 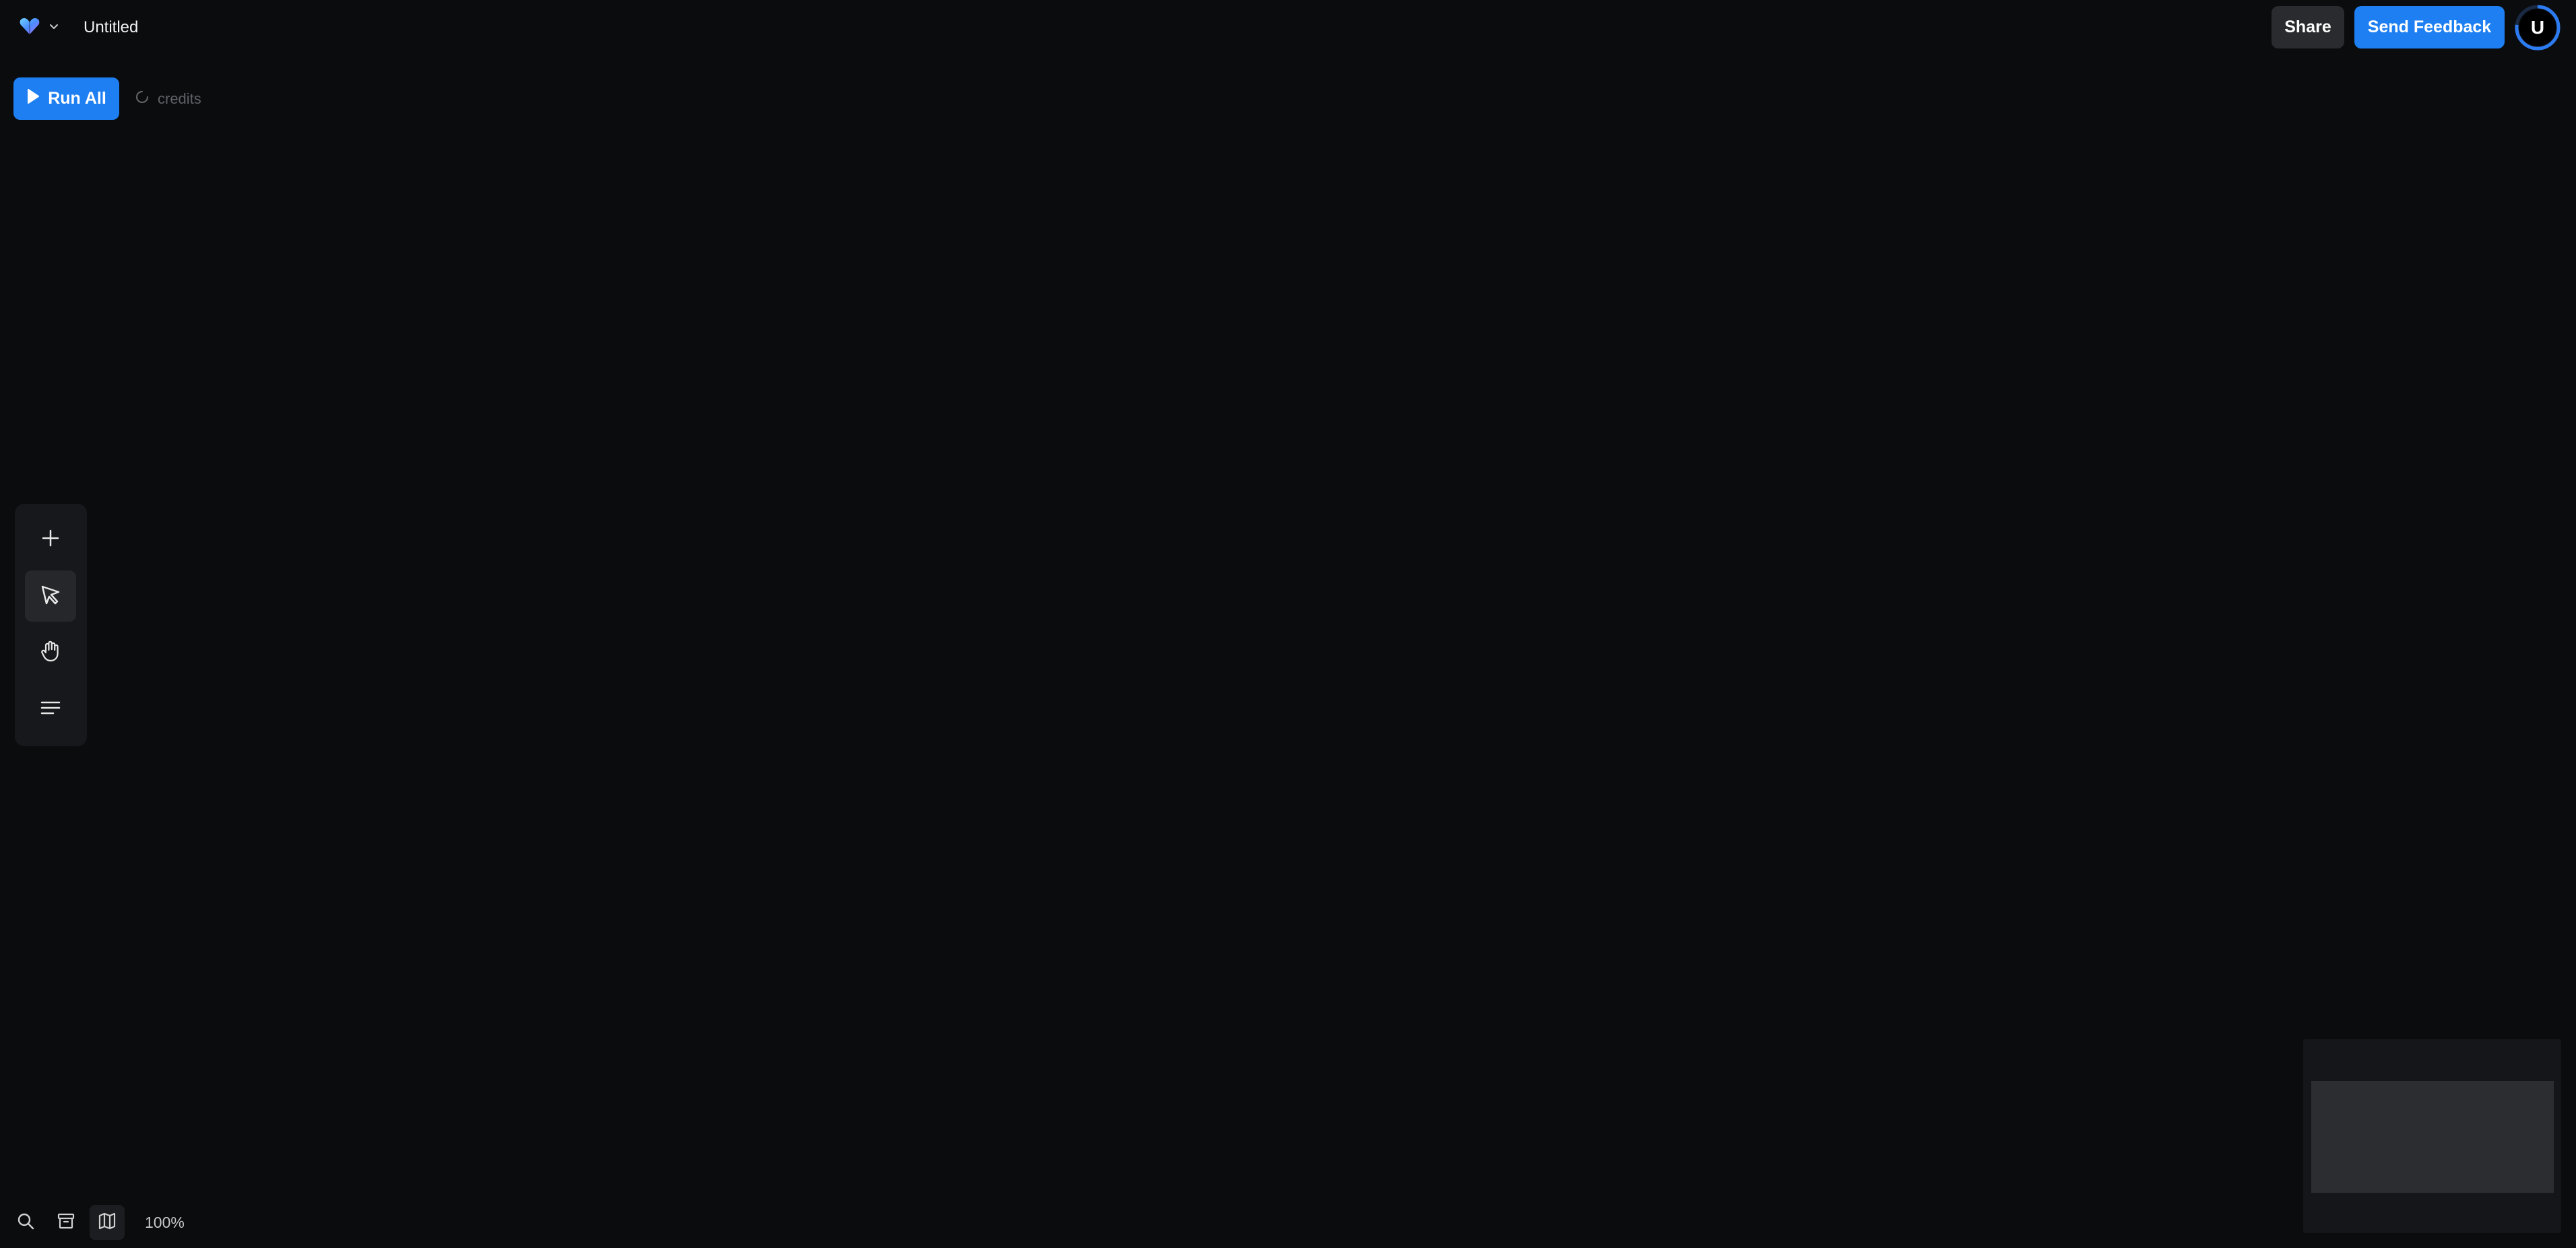 I want to click on archive-button, so click(x=66, y=1222).